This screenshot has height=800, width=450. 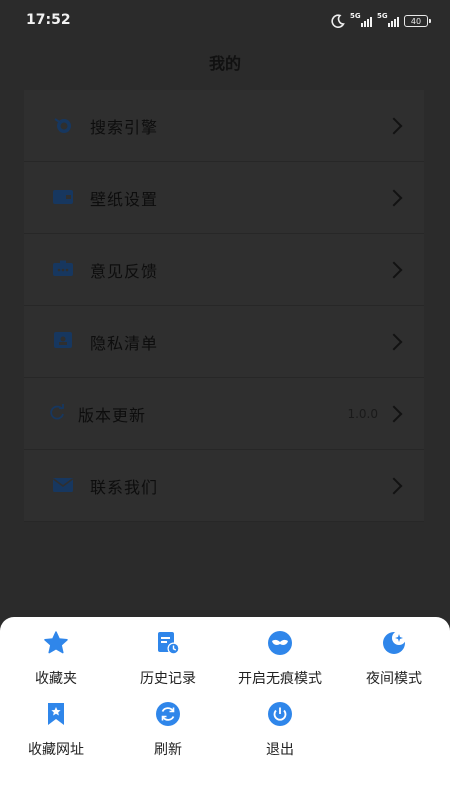 What do you see at coordinates (224, 126) in the screenshot?
I see `menu-item-search-engine: 搜索引擎` at bounding box center [224, 126].